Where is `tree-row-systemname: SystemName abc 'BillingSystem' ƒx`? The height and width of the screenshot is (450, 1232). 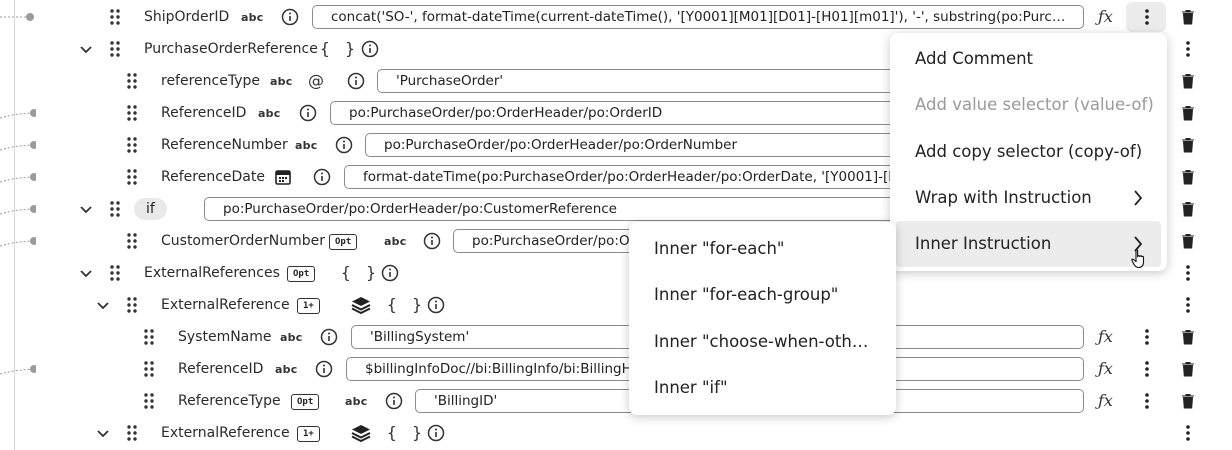 tree-row-systemname: SystemName abc 'BillingSystem' ƒx is located at coordinates (616, 337).